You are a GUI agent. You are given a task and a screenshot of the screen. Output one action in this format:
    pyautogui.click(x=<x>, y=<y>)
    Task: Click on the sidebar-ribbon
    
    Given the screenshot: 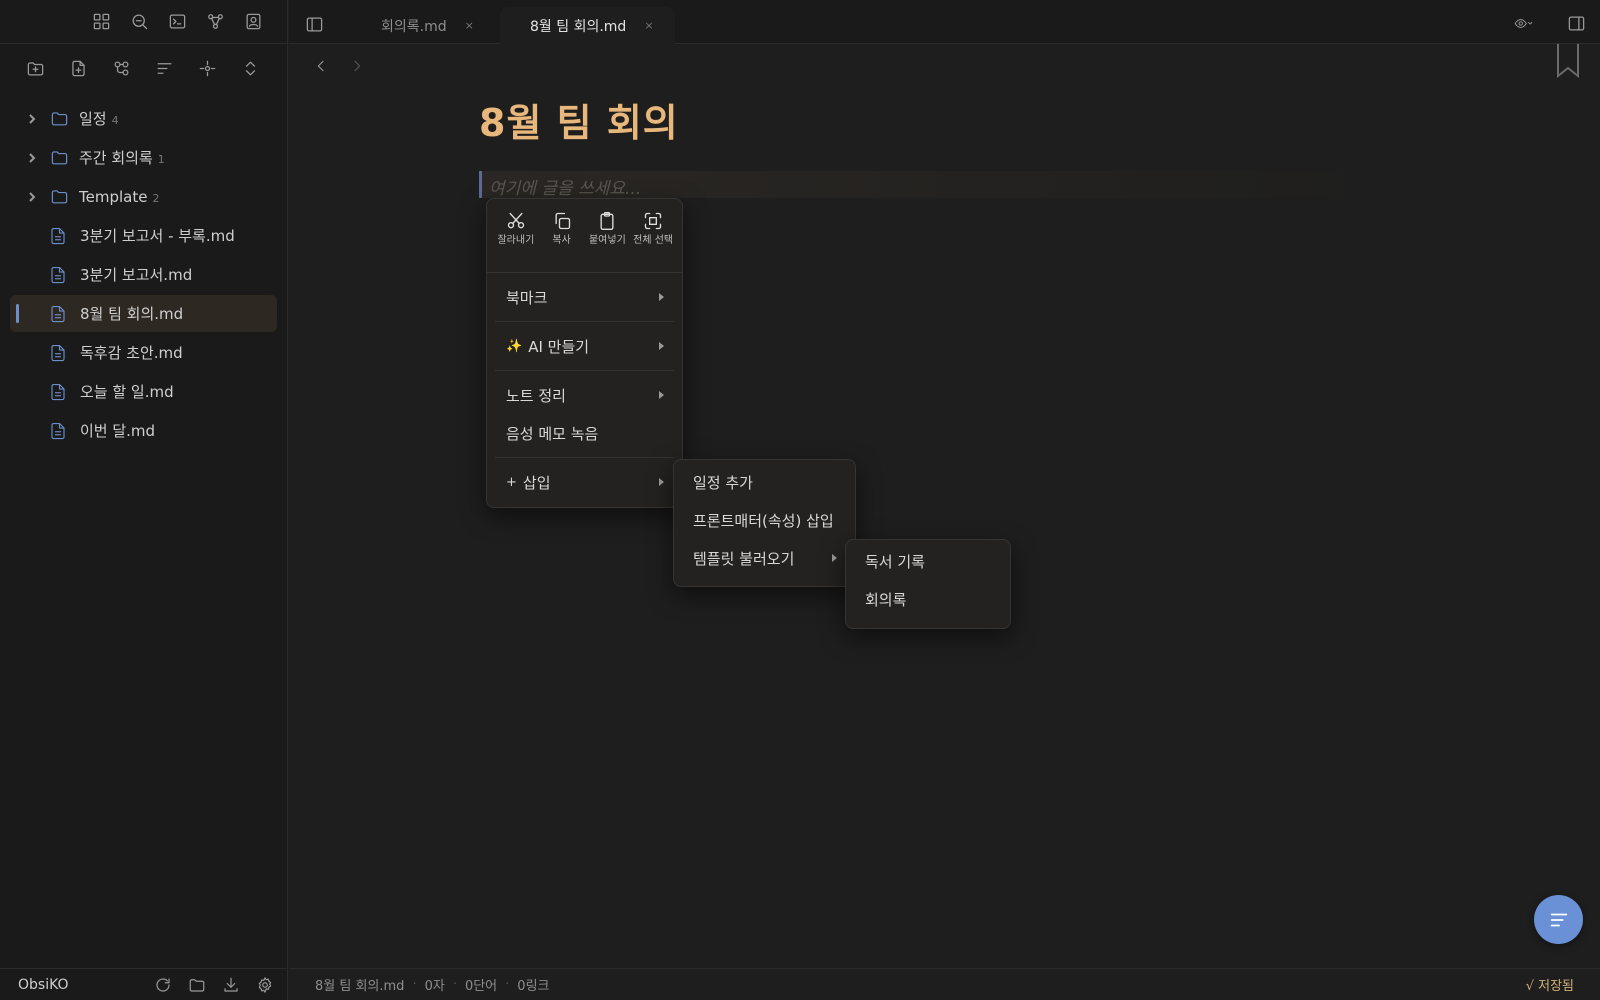 What is the action you would take?
    pyautogui.click(x=143, y=22)
    